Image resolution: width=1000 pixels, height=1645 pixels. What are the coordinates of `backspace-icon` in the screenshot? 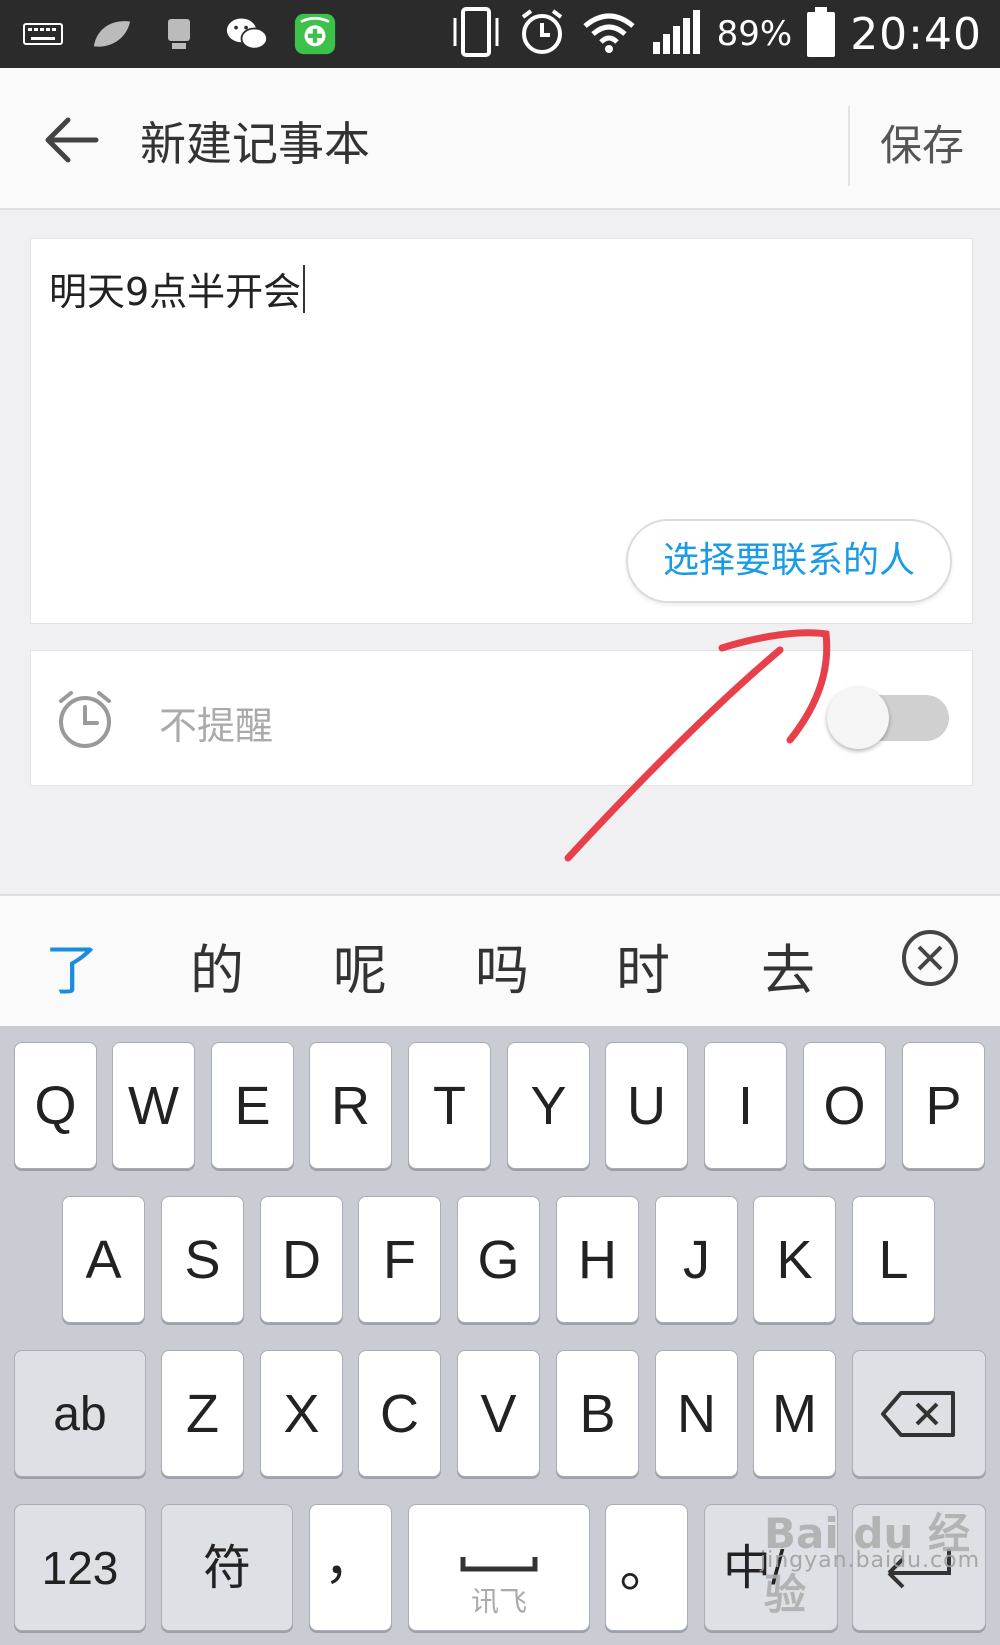 It's located at (918, 1414).